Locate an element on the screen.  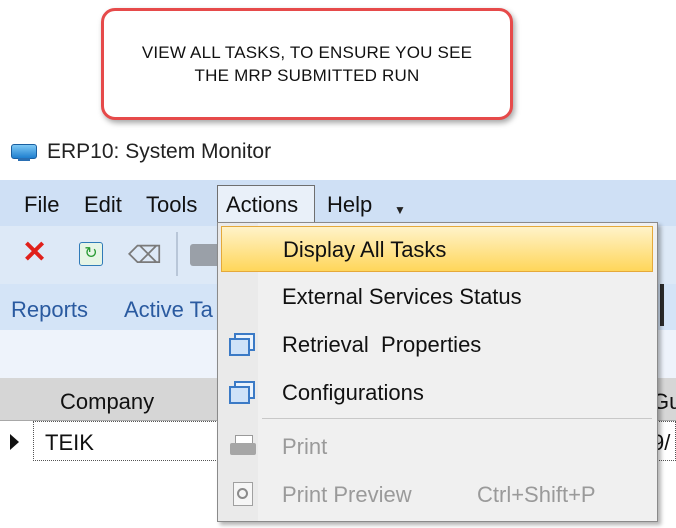
toolbar-divider is located at coordinates (177, 254).